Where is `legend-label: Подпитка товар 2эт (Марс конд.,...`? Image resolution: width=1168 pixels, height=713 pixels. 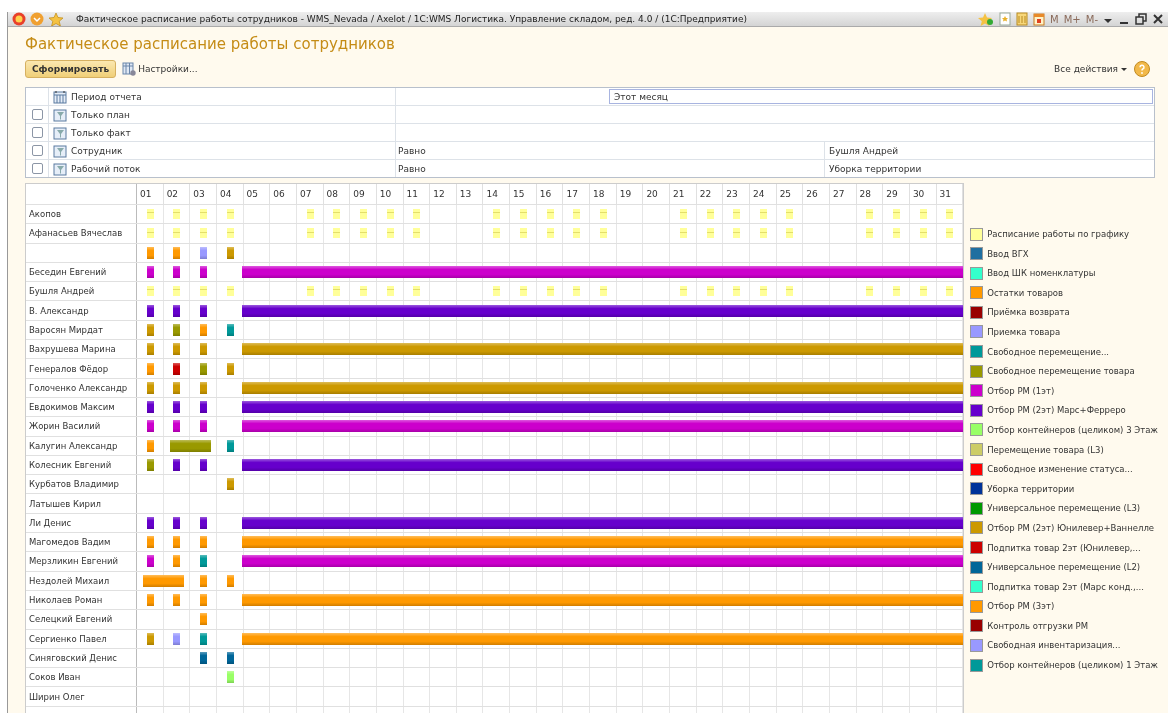
legend-label: Подпитка товар 2эт (Марс конд.,... is located at coordinates (1065, 586).